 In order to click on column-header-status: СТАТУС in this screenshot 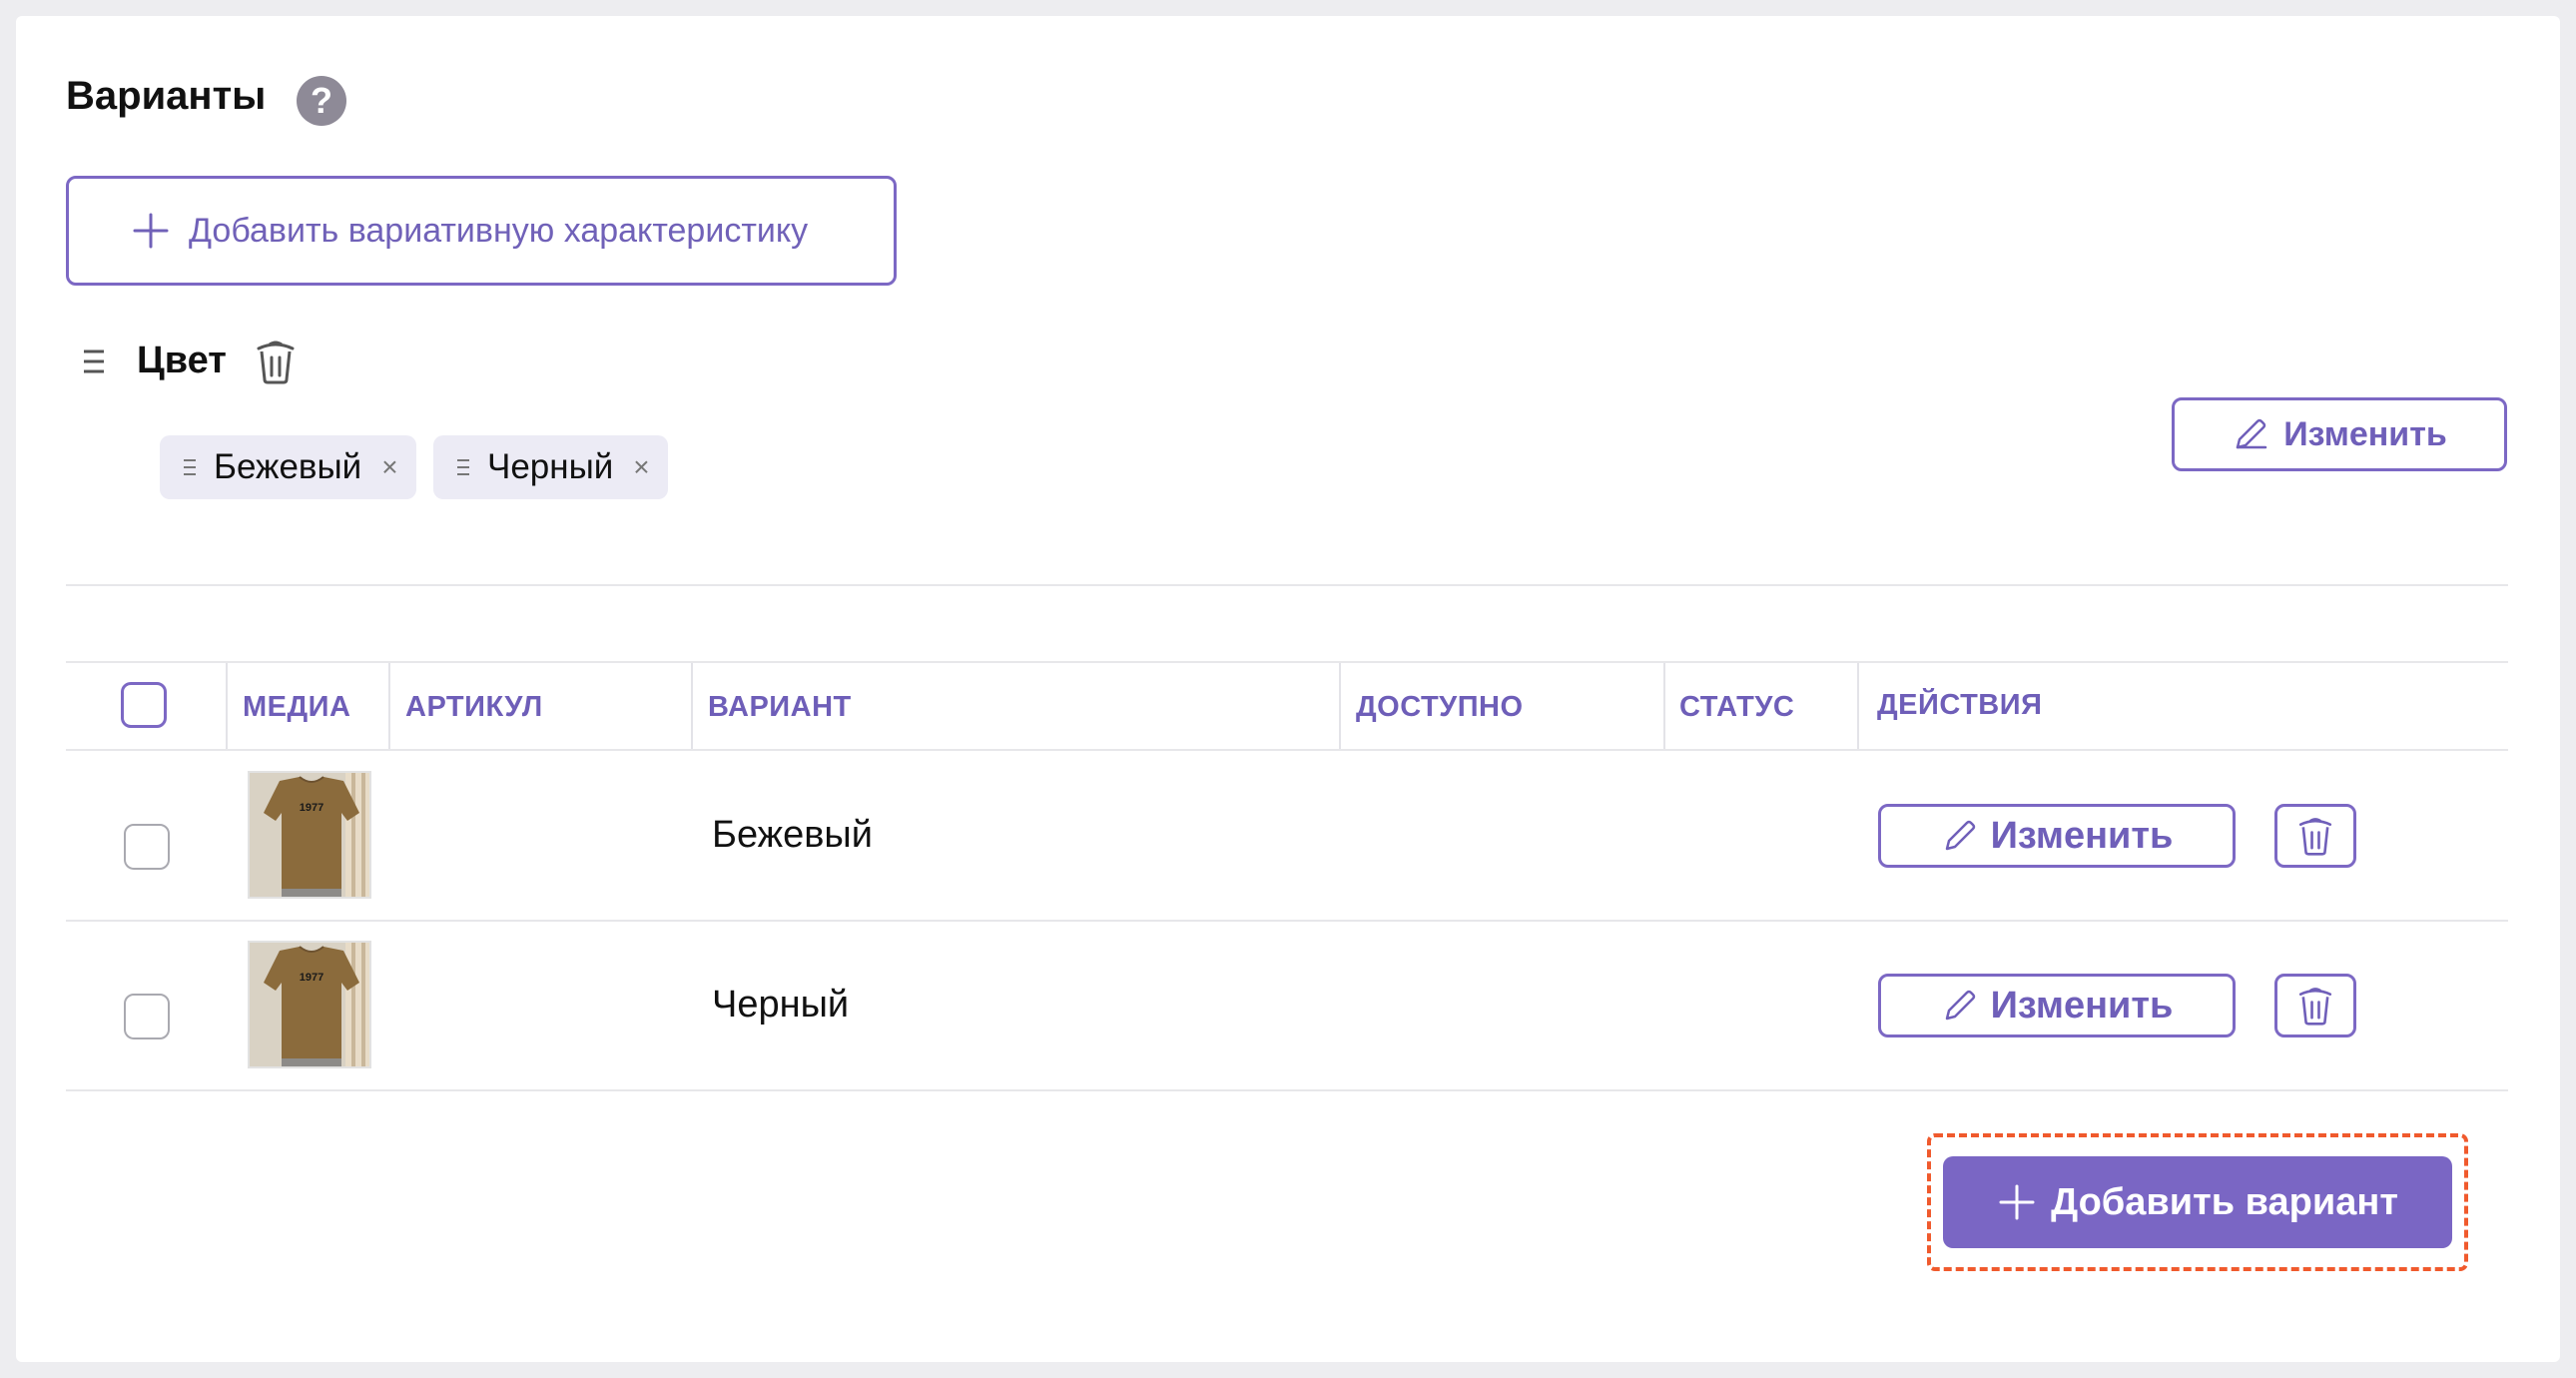, I will do `click(1736, 707)`.